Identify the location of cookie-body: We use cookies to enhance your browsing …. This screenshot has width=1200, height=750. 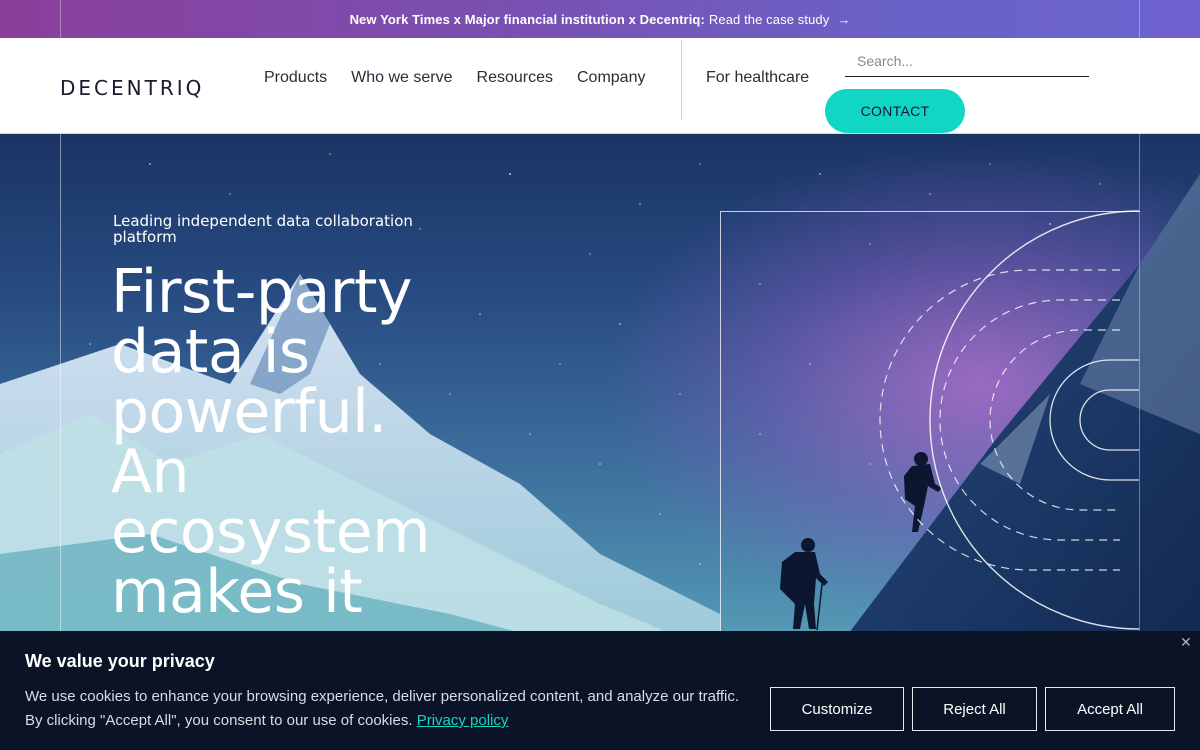
(382, 708).